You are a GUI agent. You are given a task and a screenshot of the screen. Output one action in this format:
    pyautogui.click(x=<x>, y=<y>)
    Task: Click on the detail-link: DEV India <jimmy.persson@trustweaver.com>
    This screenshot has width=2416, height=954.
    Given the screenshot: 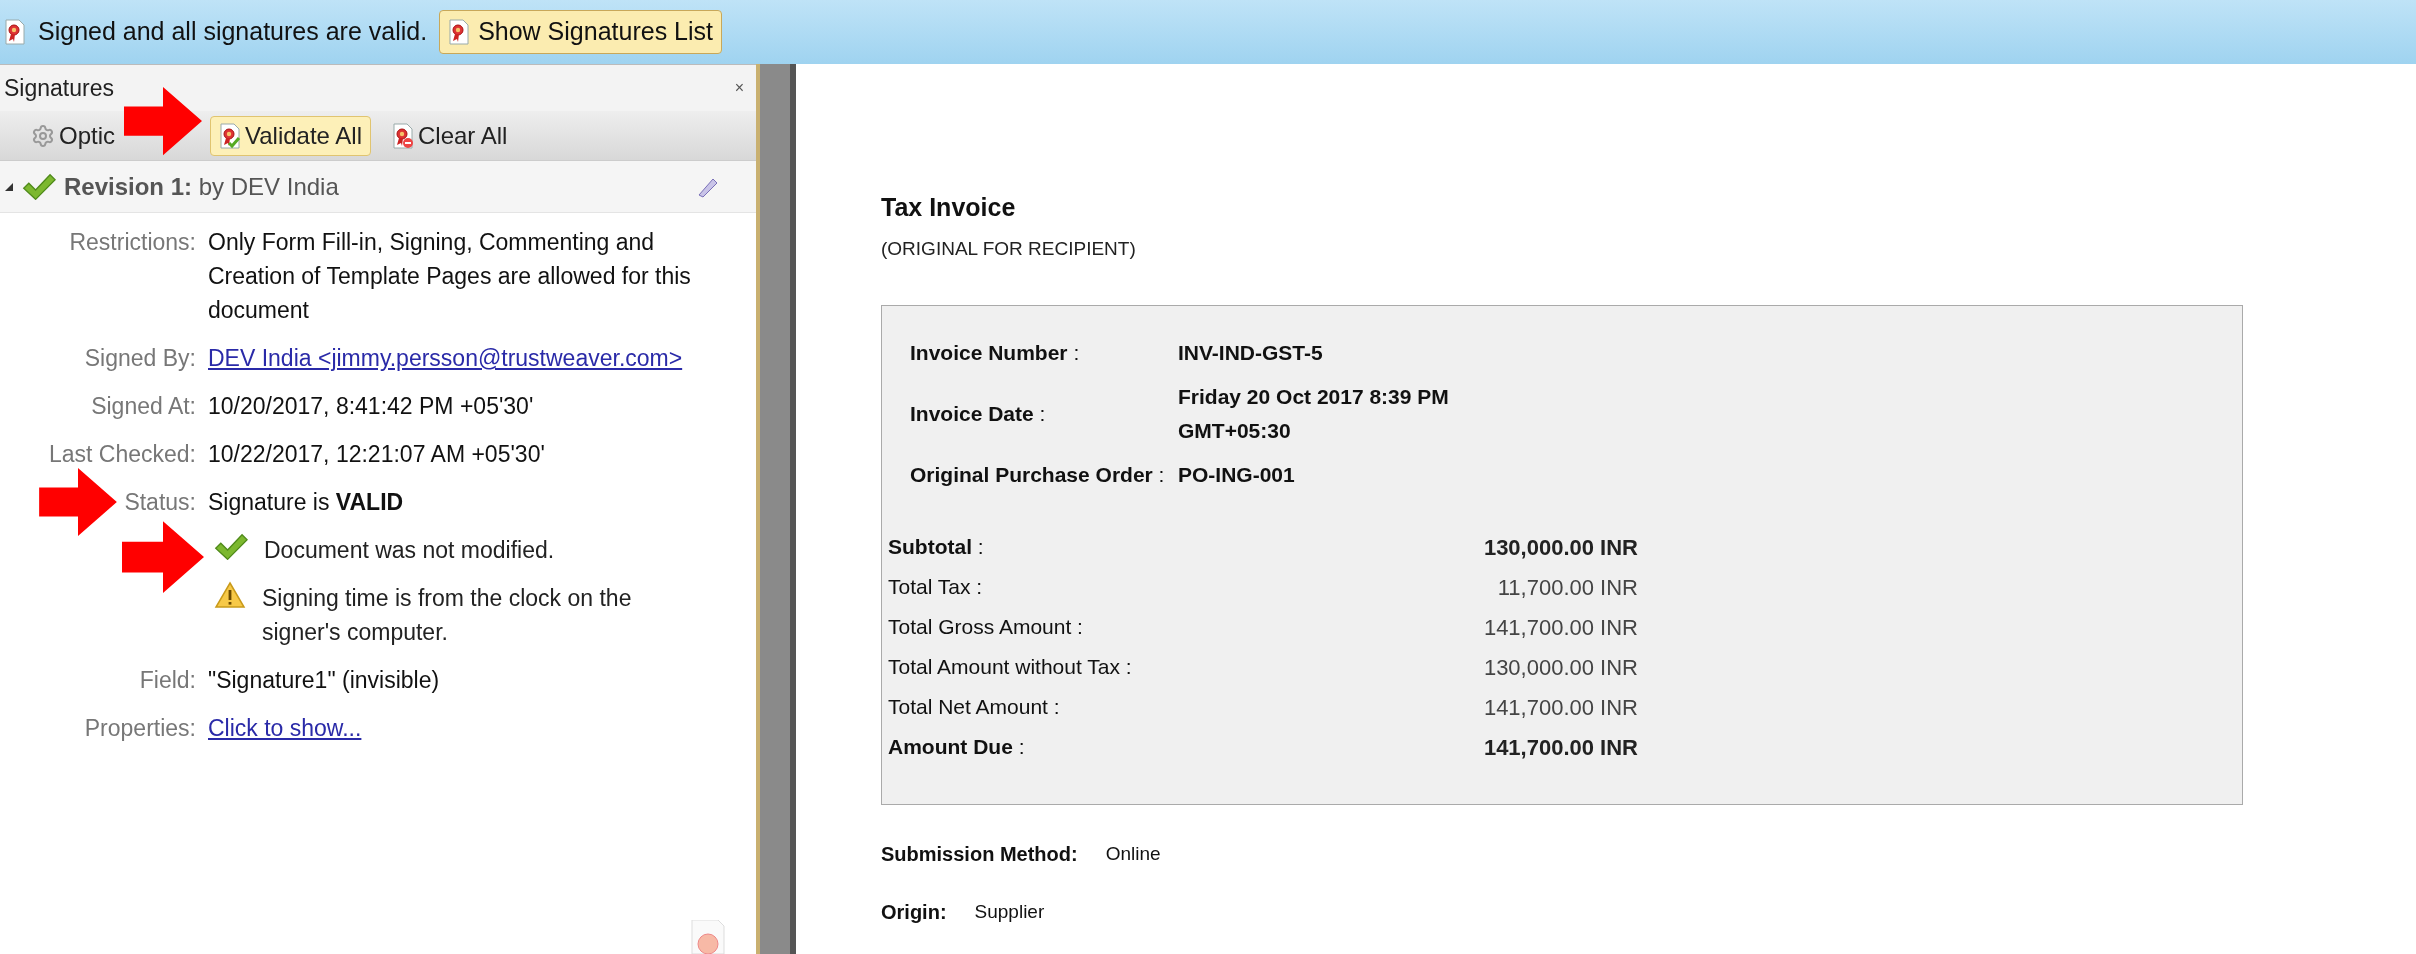 What is the action you would take?
    pyautogui.click(x=445, y=358)
    